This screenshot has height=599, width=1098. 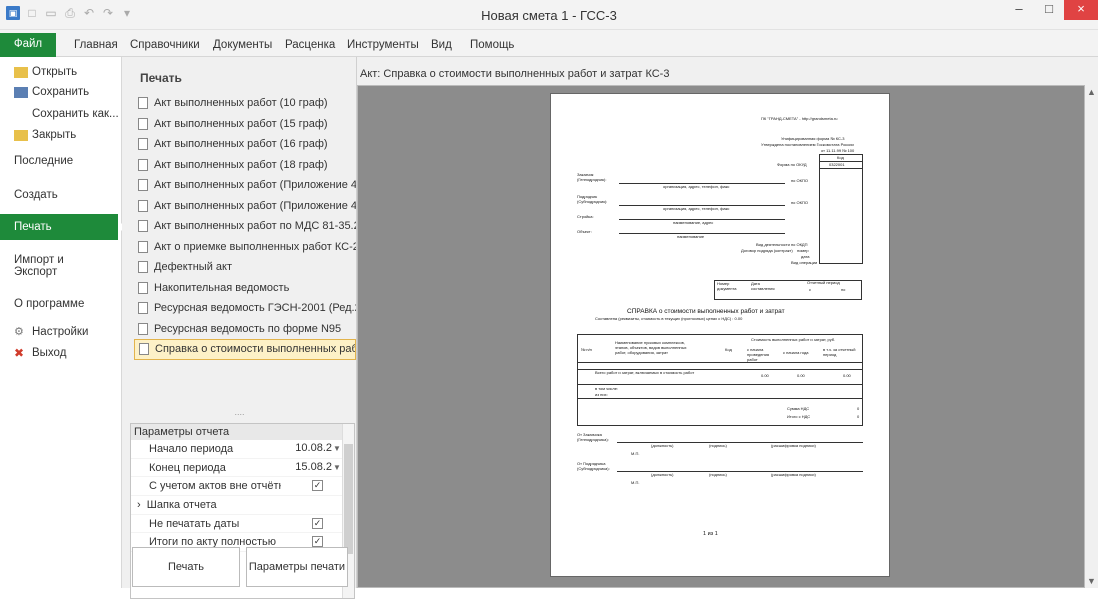 What do you see at coordinates (245, 267) in the screenshot?
I see `report-item: Дефектный акт` at bounding box center [245, 267].